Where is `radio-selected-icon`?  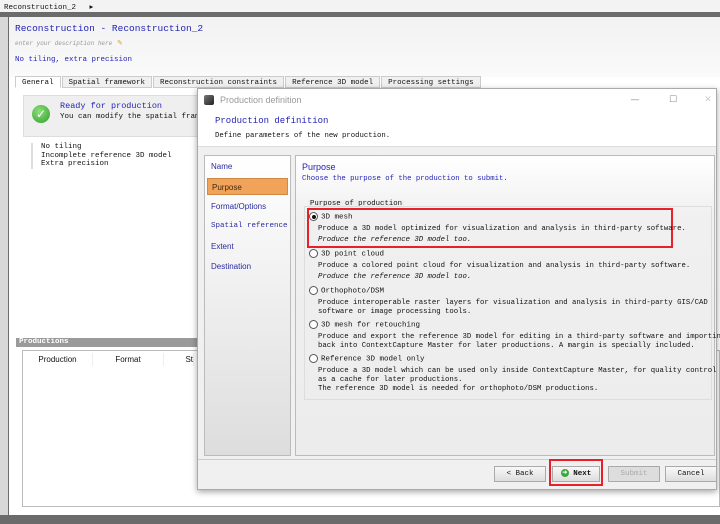 radio-selected-icon is located at coordinates (313, 216).